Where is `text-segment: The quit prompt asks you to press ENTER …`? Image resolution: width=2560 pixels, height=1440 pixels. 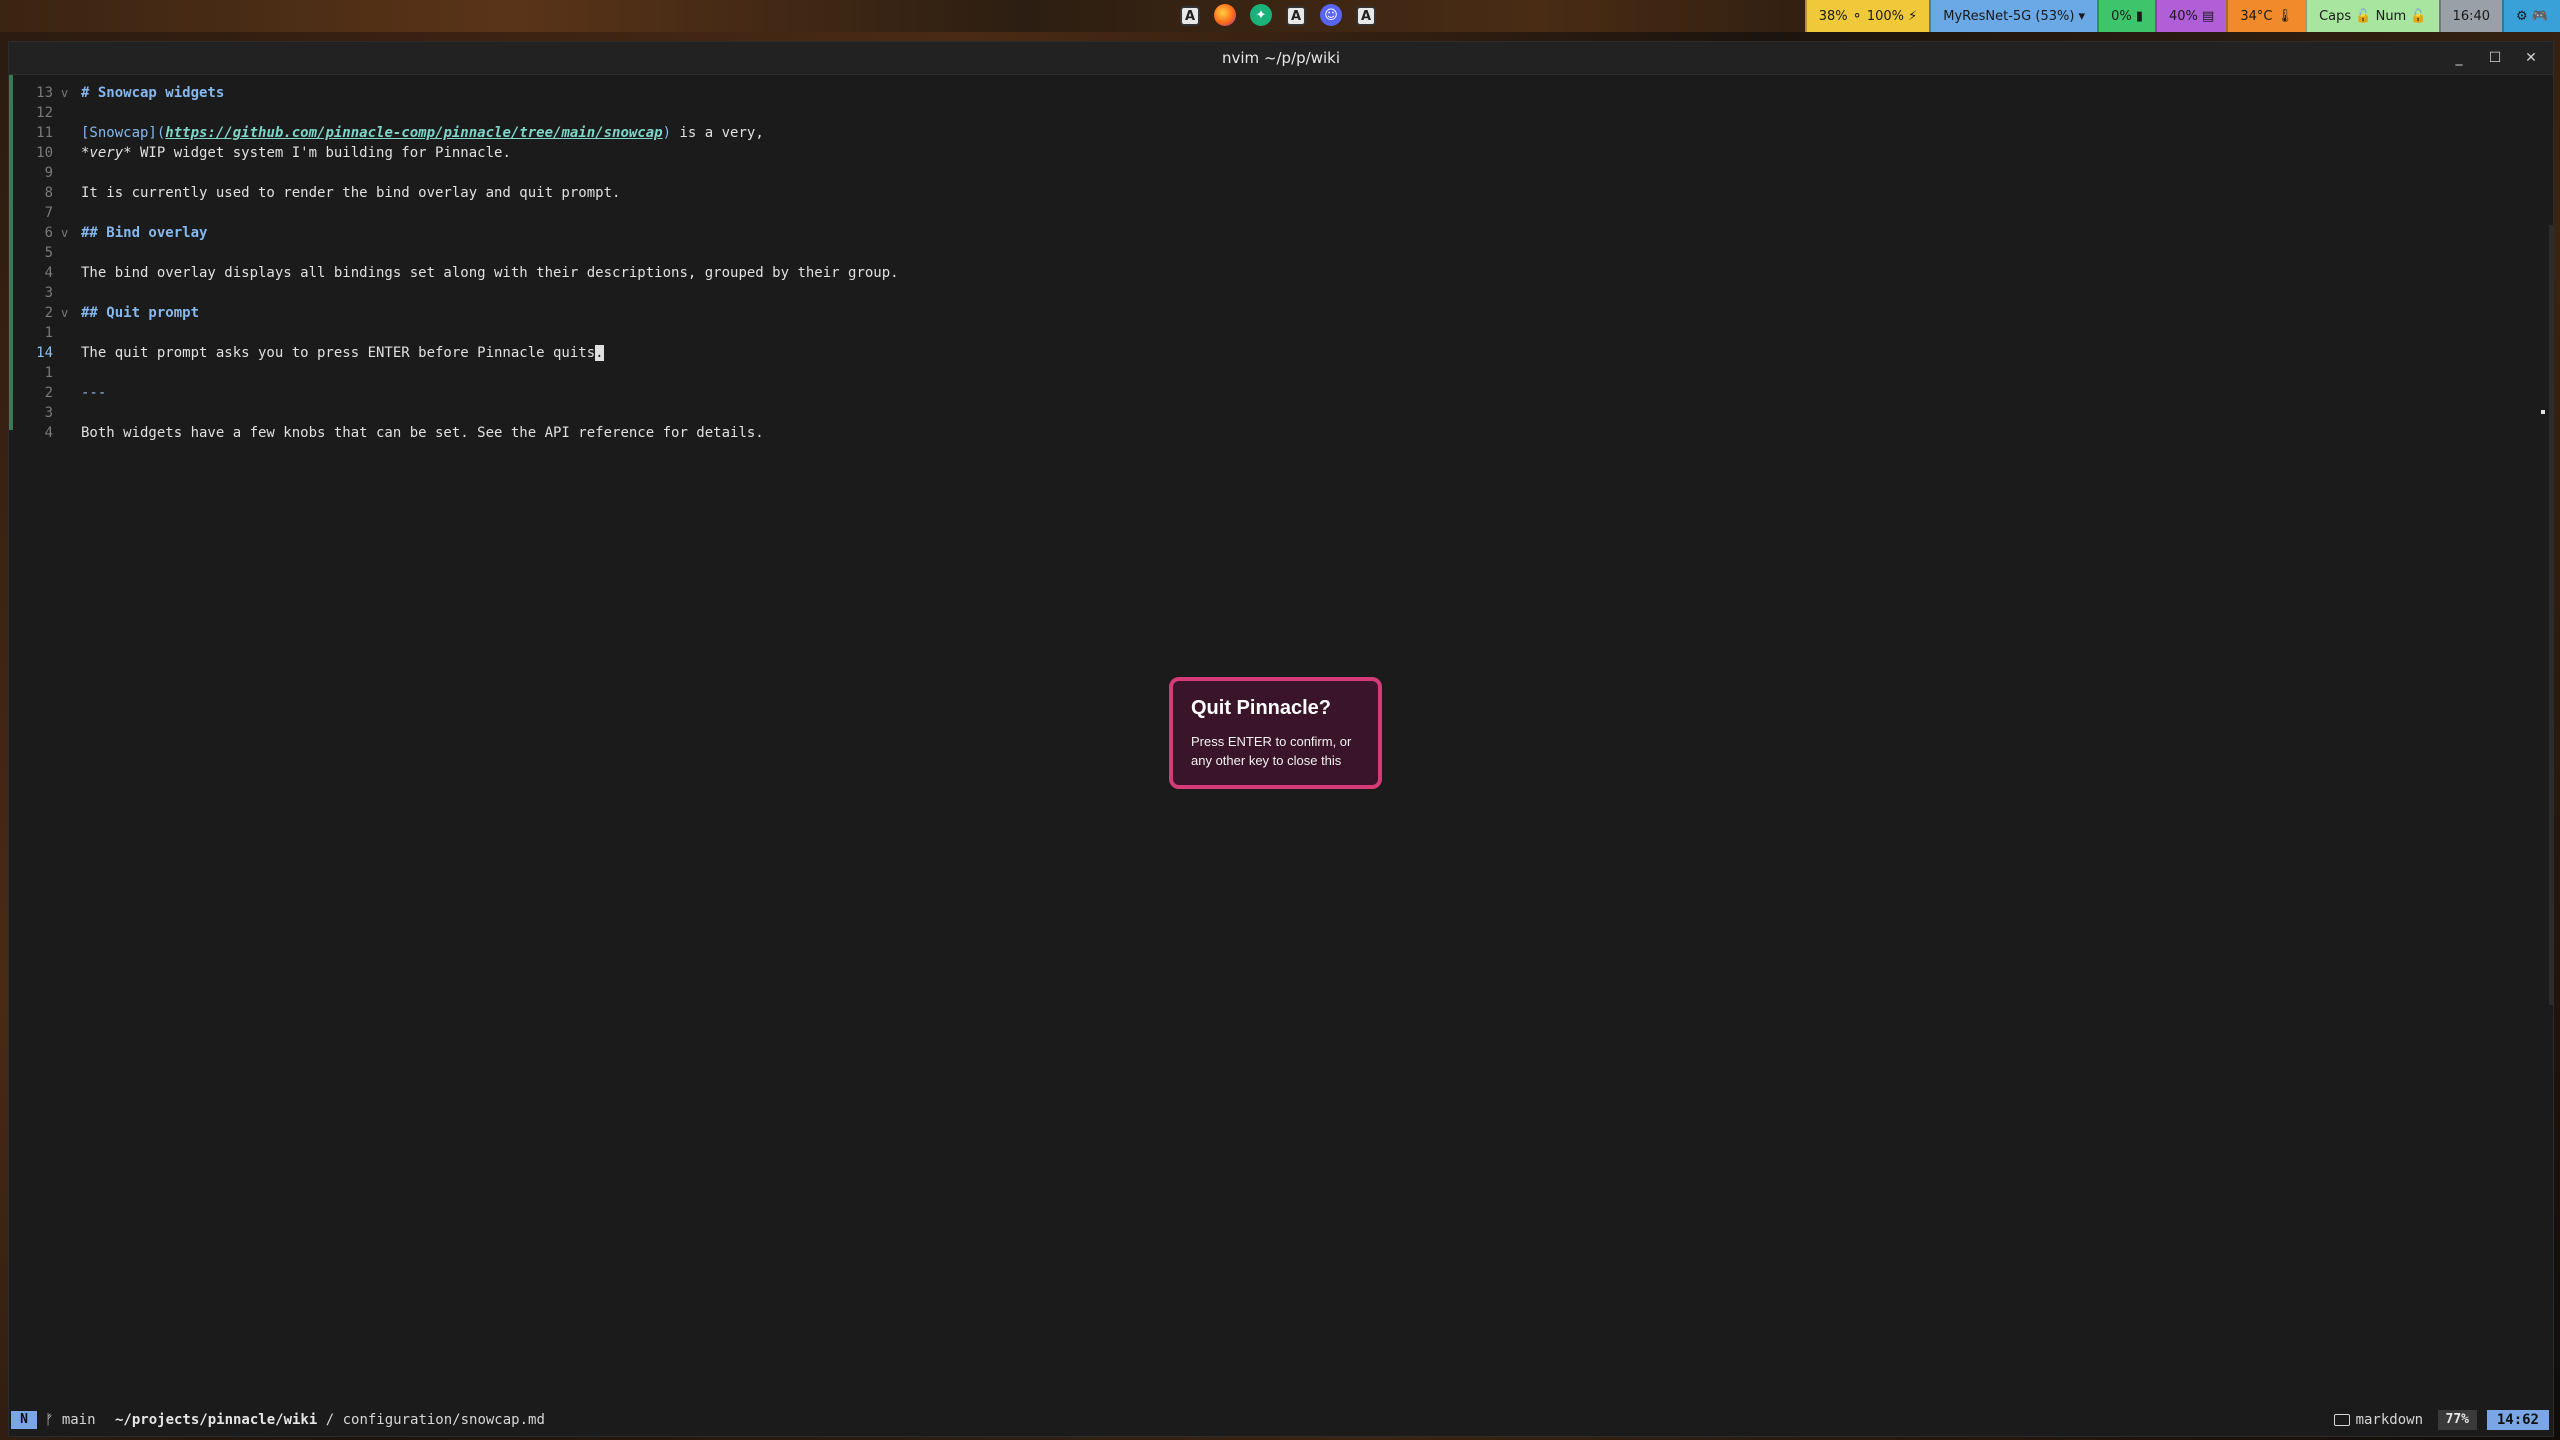
text-segment: The quit prompt asks you to press ENTER … is located at coordinates (338, 353).